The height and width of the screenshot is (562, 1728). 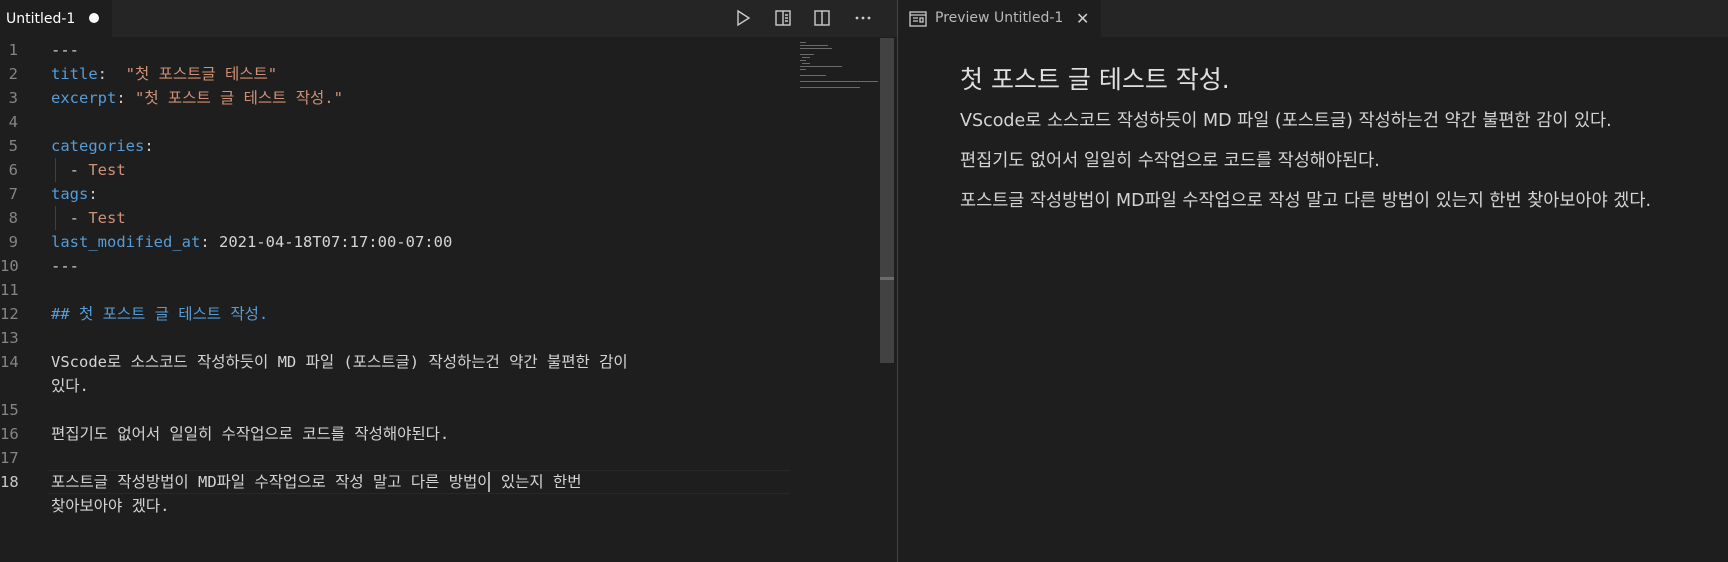 I want to click on unsaved-dot-icon, so click(x=94, y=18).